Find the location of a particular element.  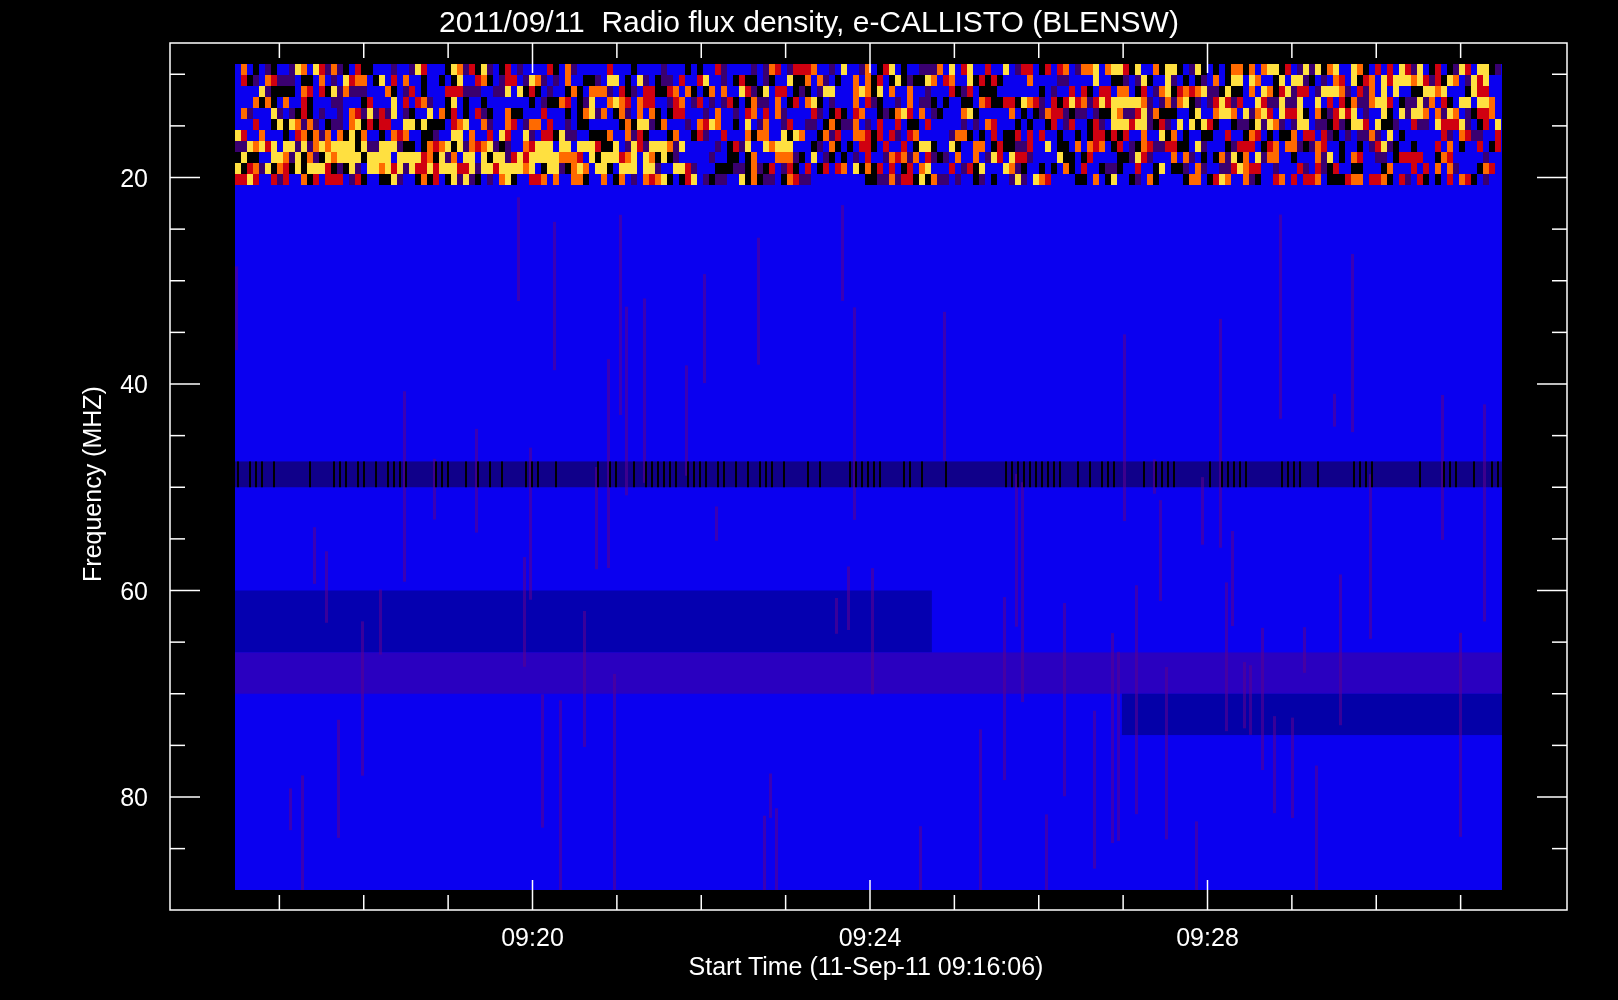

x-tick-label: 09:24 is located at coordinates (870, 937).